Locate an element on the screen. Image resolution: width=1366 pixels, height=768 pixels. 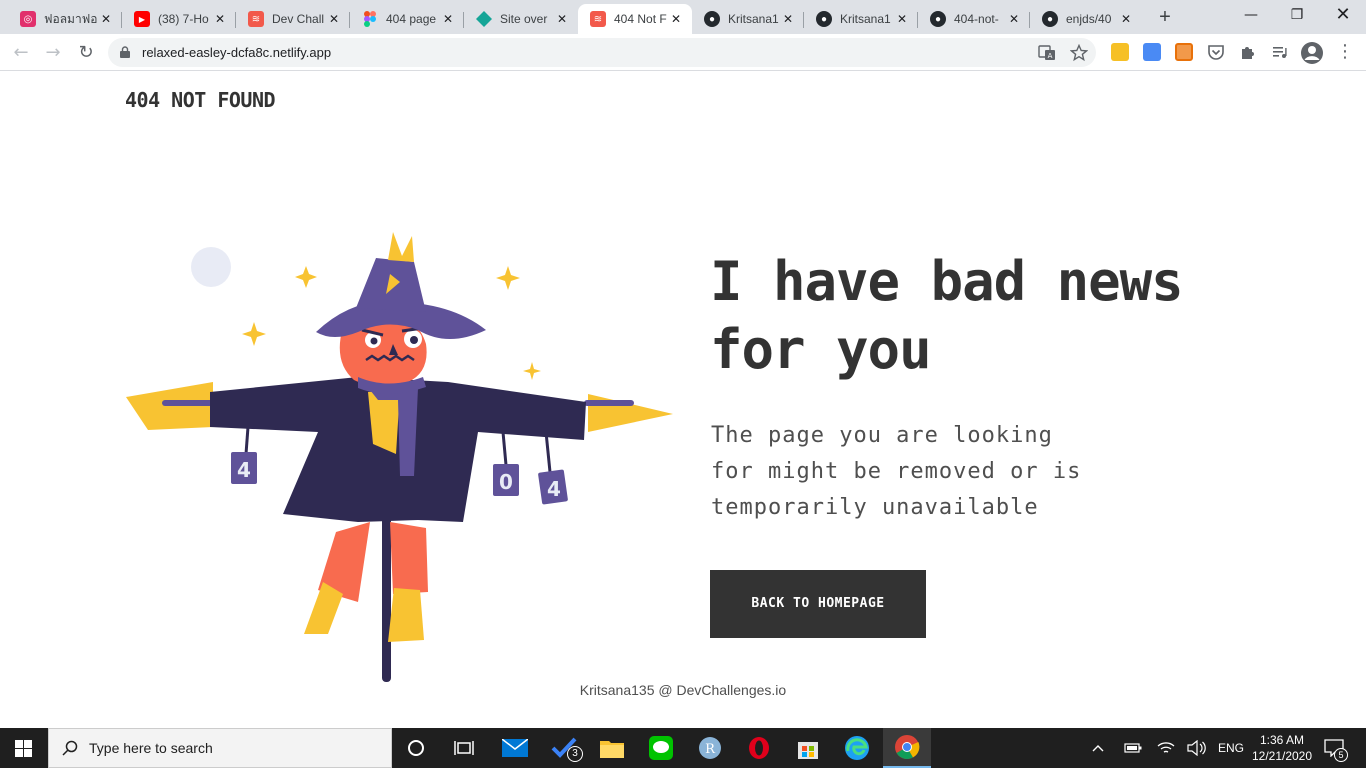
svg-text: A is located at coordinates (1050, 56).